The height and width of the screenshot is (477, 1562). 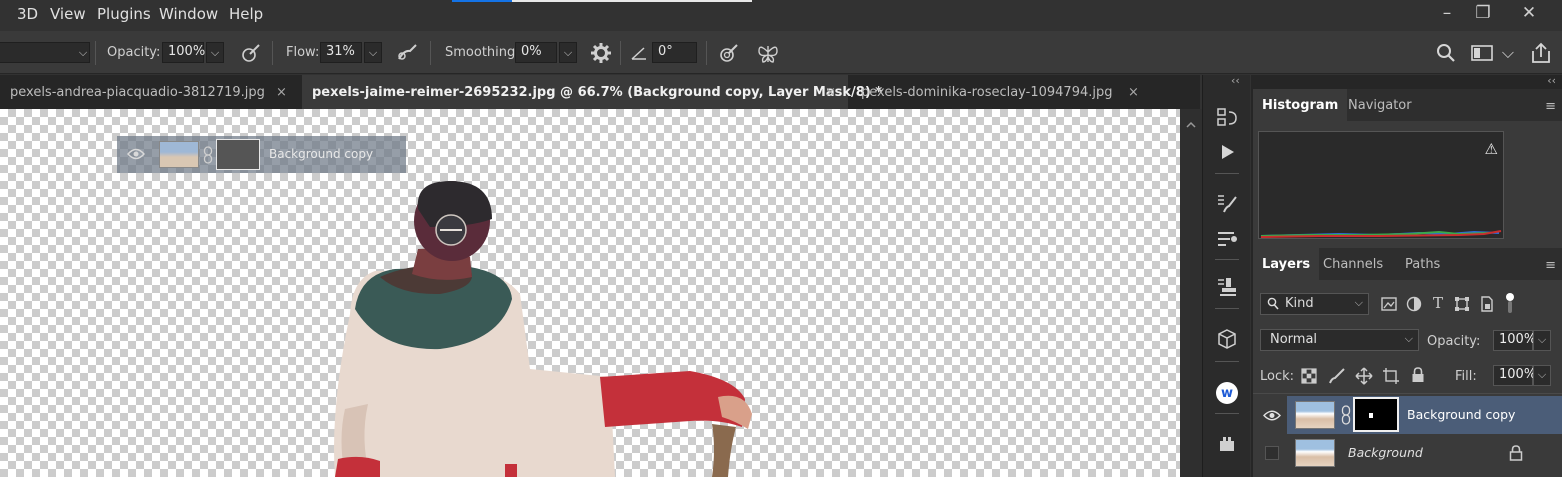 I want to click on pressure-opacity-icon, so click(x=251, y=53).